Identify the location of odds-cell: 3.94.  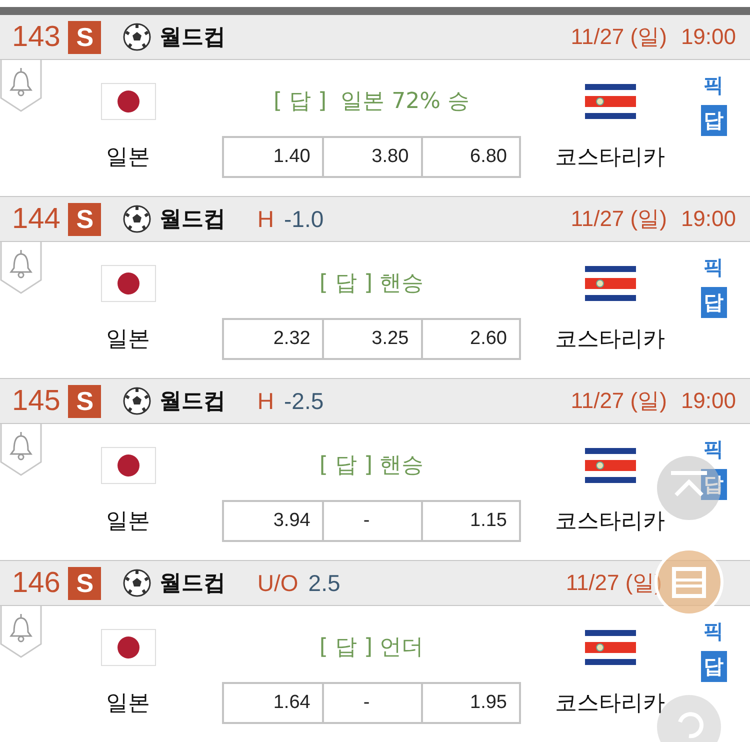
(273, 521).